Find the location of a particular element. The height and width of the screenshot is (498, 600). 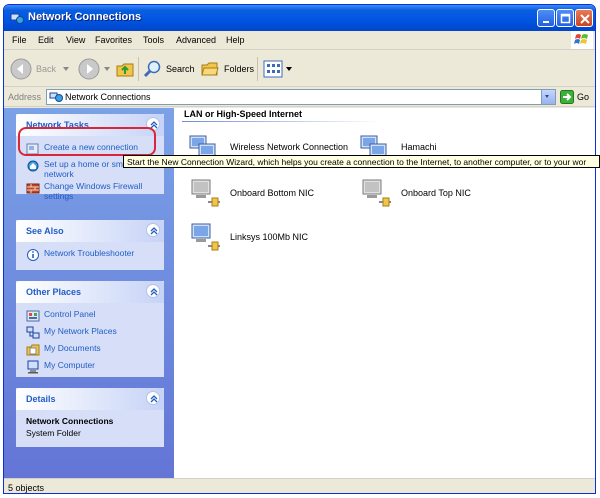

minimize-button is located at coordinates (546, 18).